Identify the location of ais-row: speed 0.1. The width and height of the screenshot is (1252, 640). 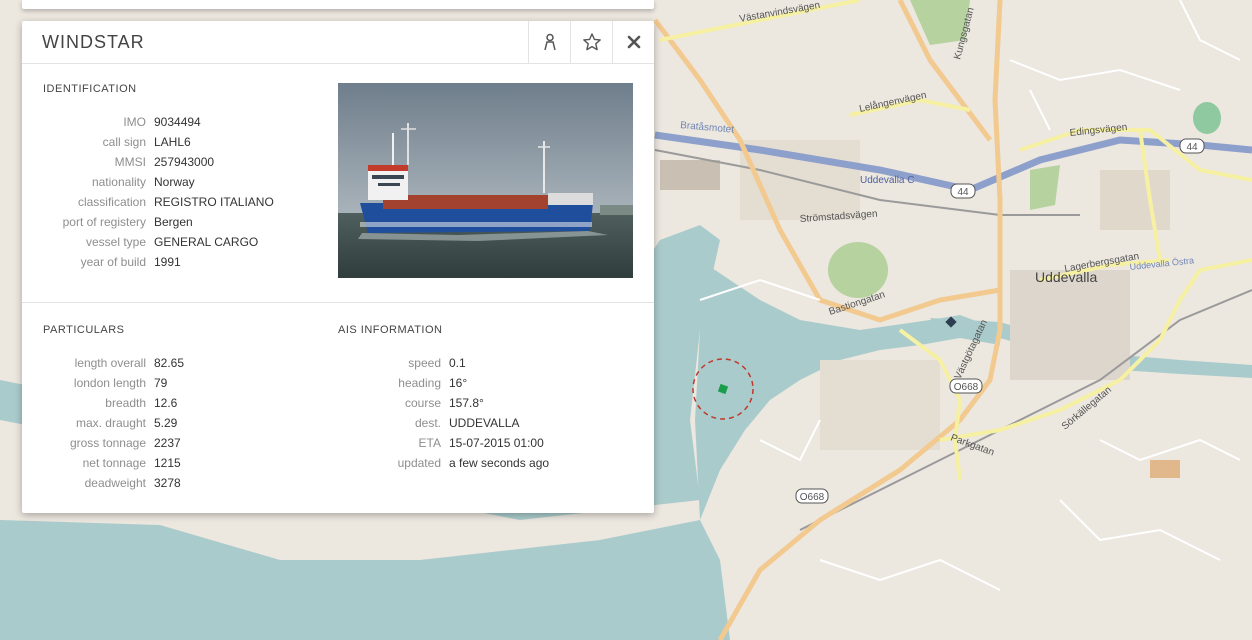
(443, 363).